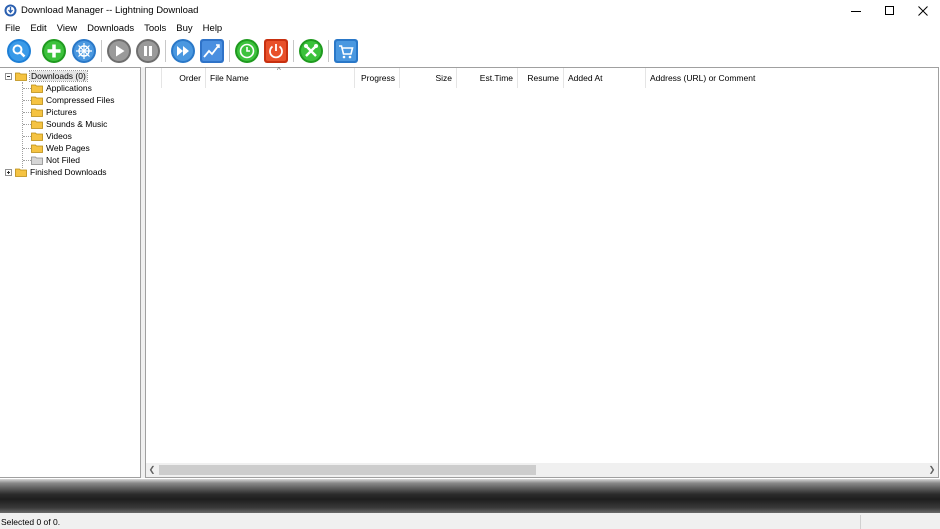 The height and width of the screenshot is (529, 940). I want to click on menu-tools: Tools, so click(155, 29).